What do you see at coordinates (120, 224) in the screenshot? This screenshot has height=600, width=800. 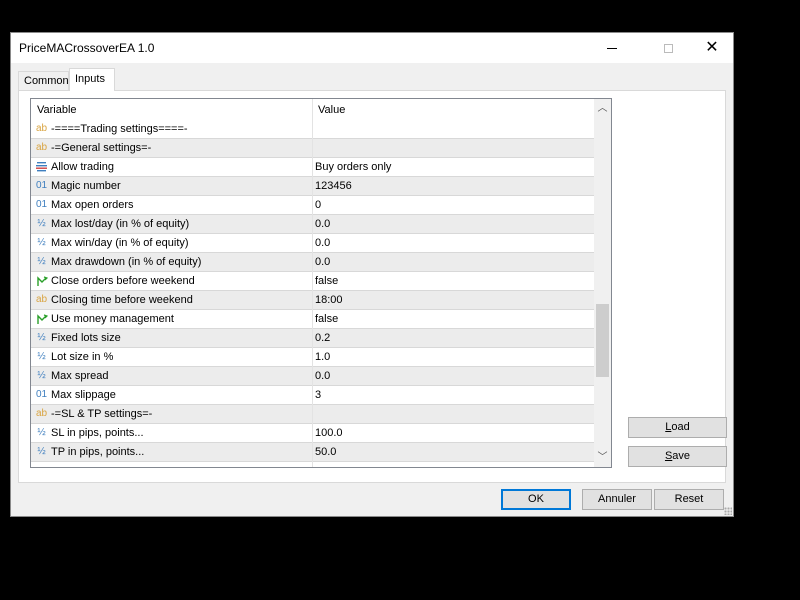 I see `variable-name: Max lost/day (in % of equity)` at bounding box center [120, 224].